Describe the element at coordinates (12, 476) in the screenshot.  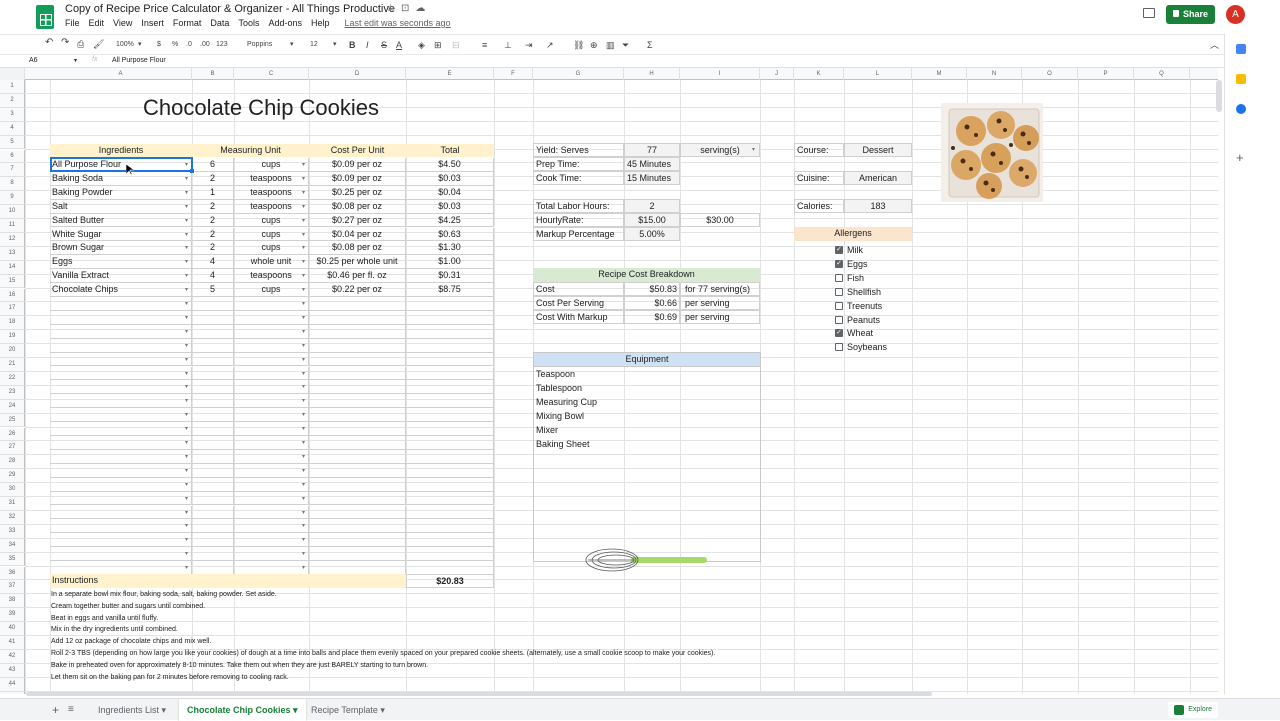
I see `row-header: 29` at that location.